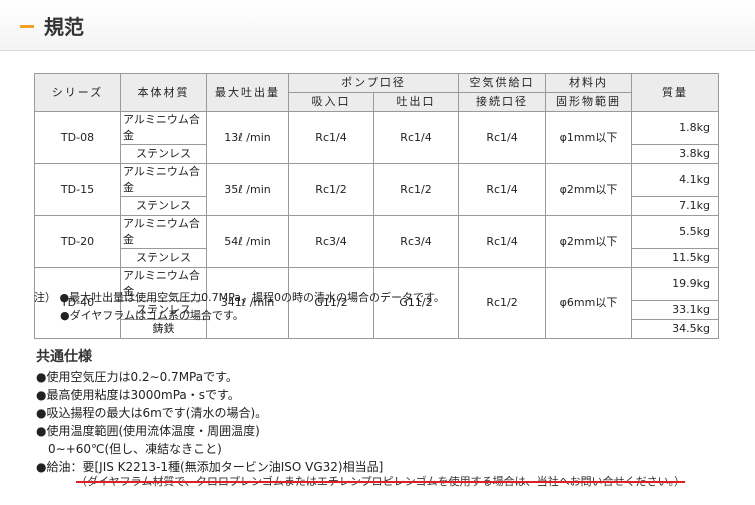 The image size is (755, 505). I want to click on flow-cell: 13ℓ /min, so click(247, 137).